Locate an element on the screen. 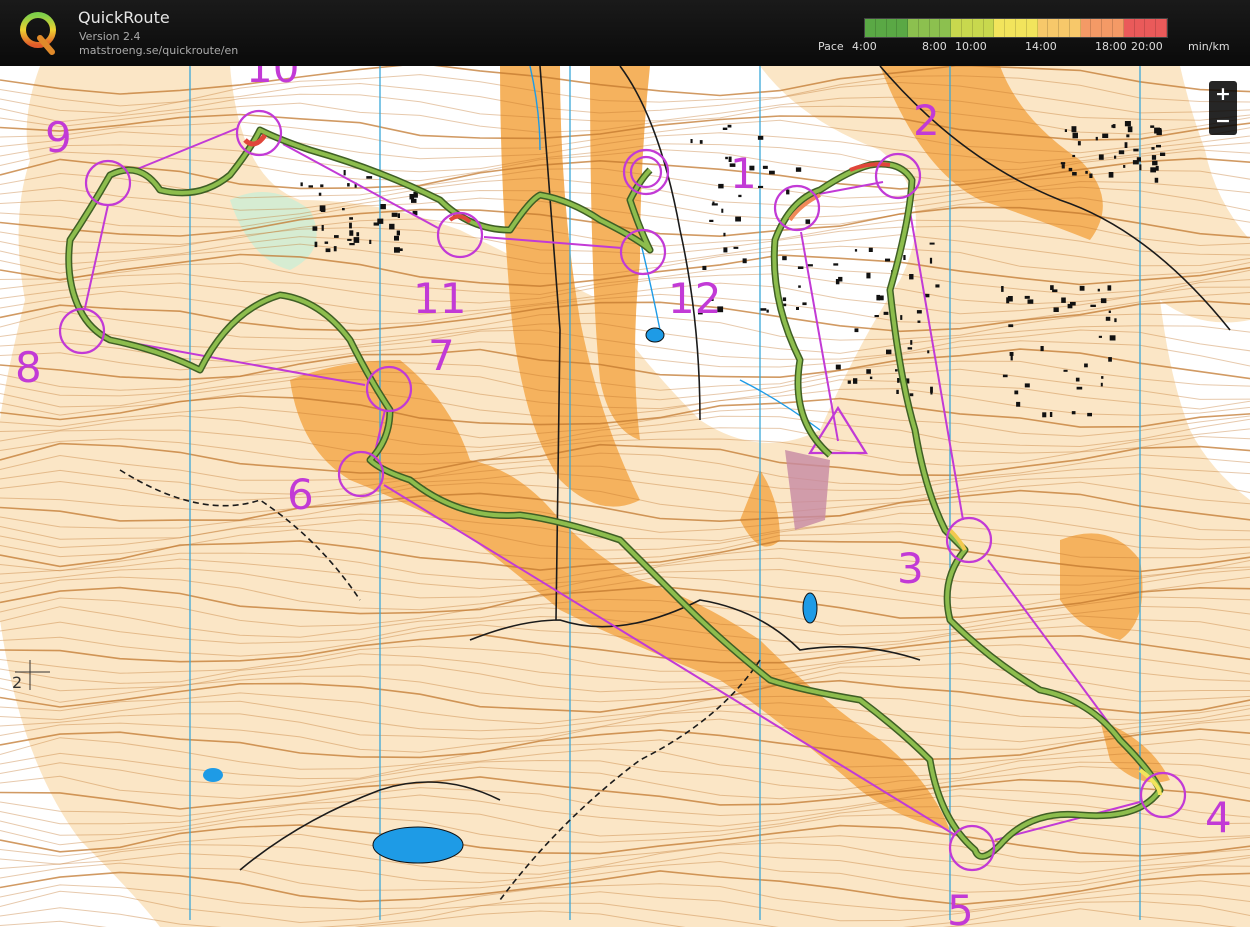 Image resolution: width=1250 pixels, height=927 pixels. control-number-7: 7 is located at coordinates (441, 355).